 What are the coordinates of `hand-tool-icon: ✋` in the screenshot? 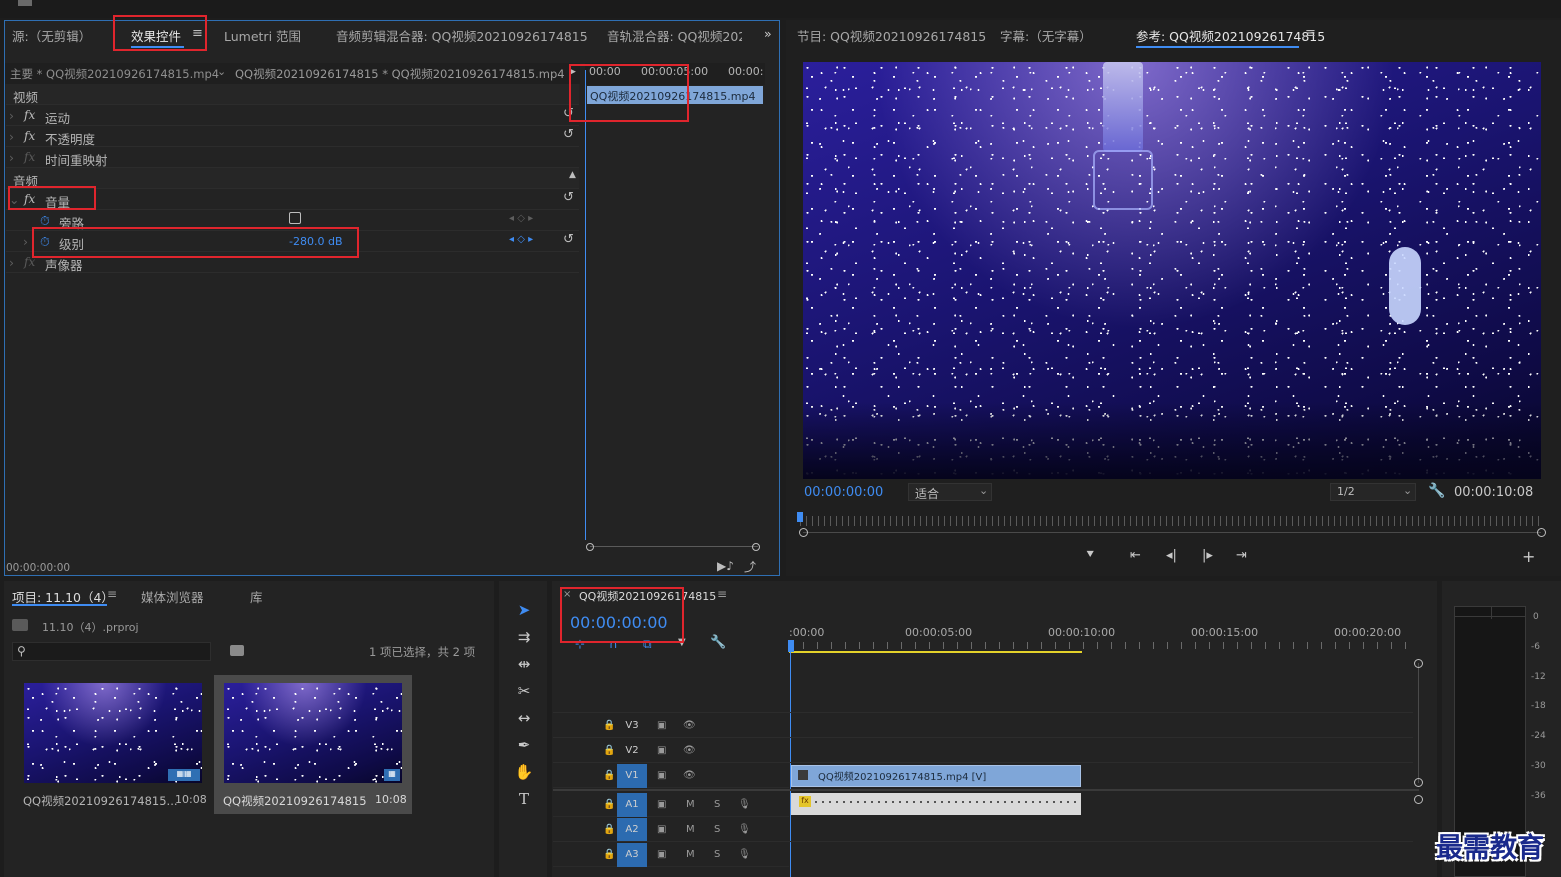 It's located at (524, 772).